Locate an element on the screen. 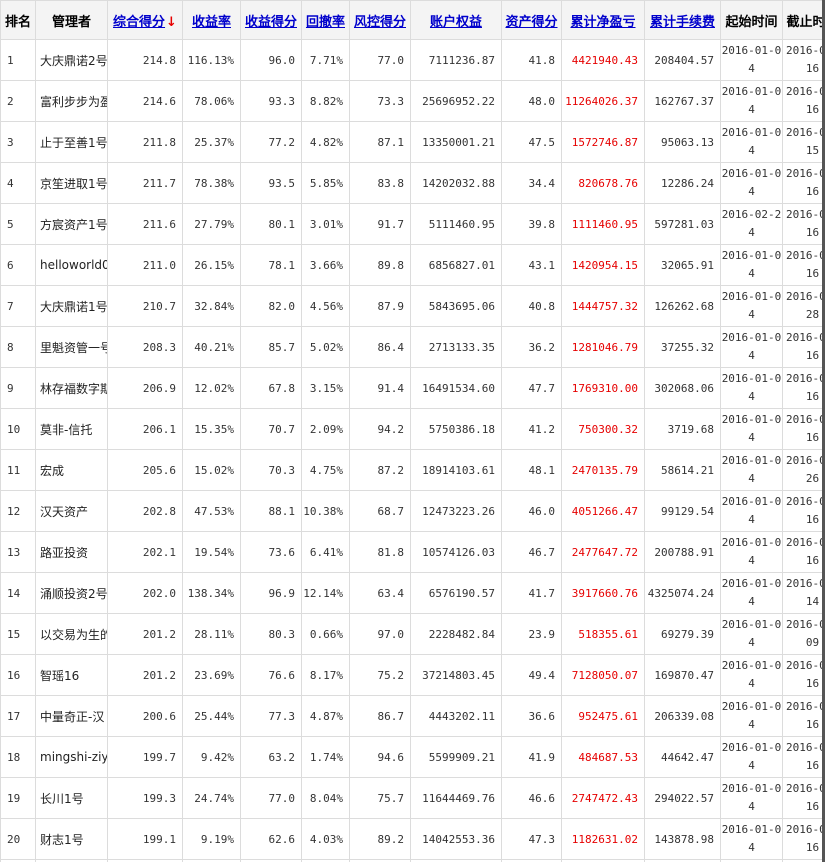 The height and width of the screenshot is (862, 825). cell-rank: 13 is located at coordinates (18, 552).